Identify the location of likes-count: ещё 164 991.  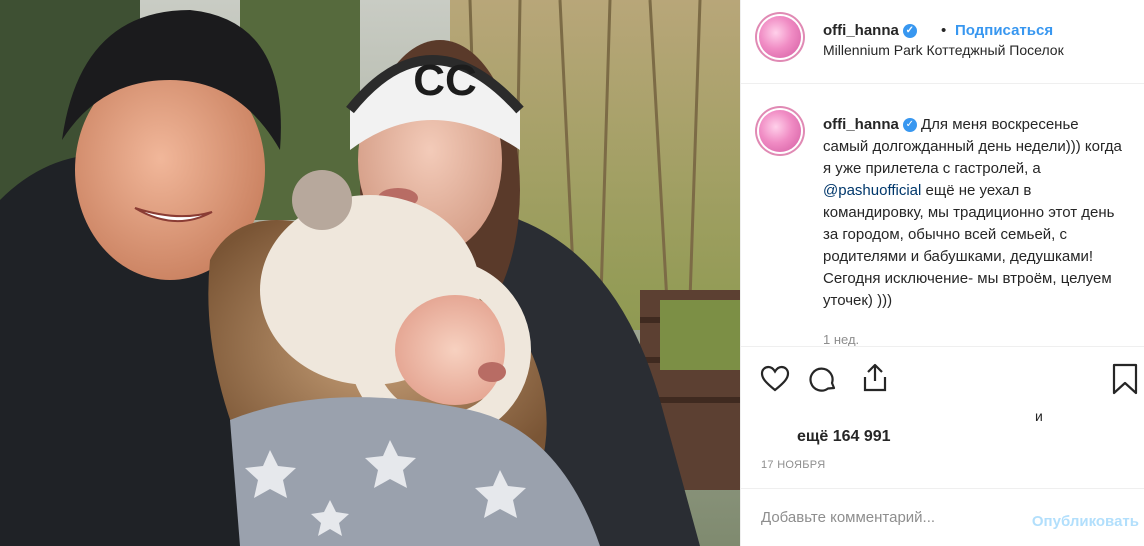
(844, 437).